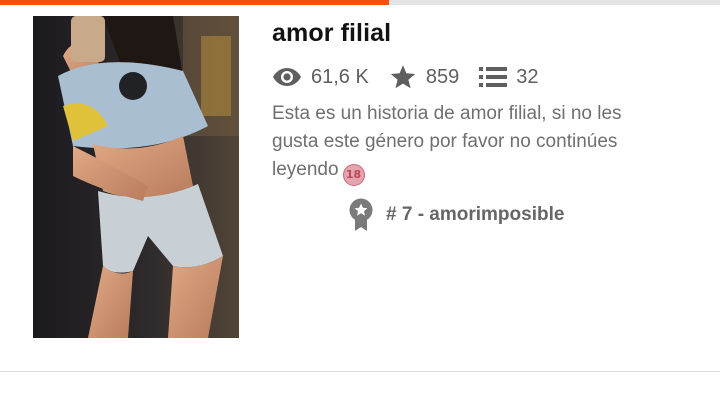  Describe the element at coordinates (442, 76) in the screenshot. I see `votes-count: 859` at that location.